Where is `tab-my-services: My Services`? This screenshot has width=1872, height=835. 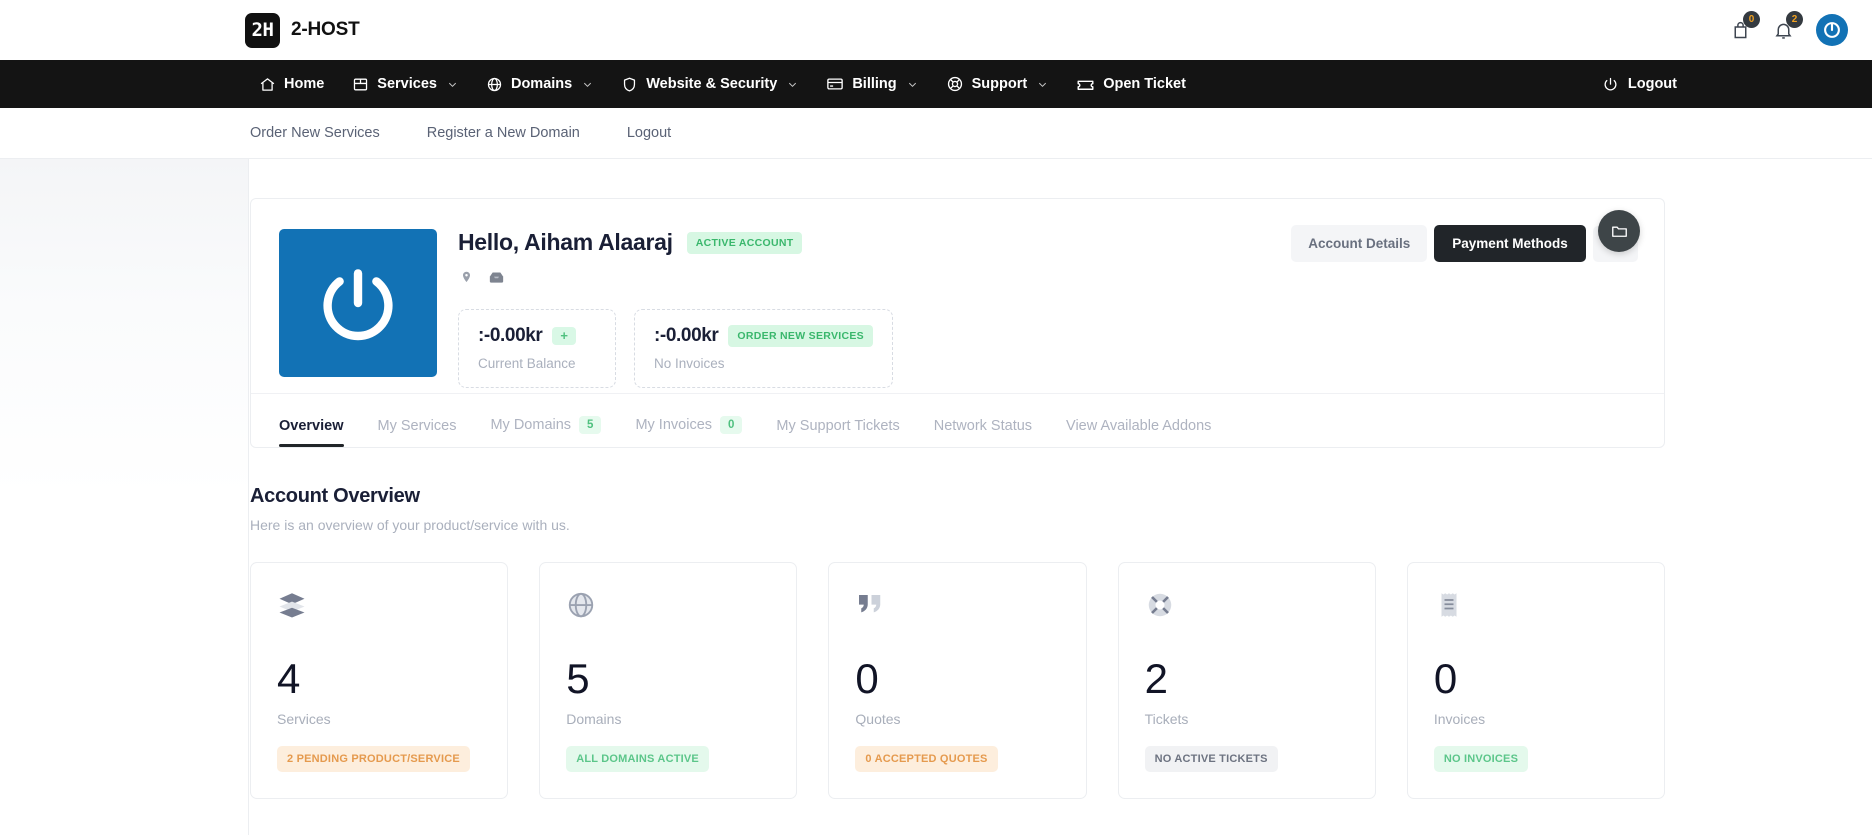
tab-my-services: My Services is located at coordinates (417, 432).